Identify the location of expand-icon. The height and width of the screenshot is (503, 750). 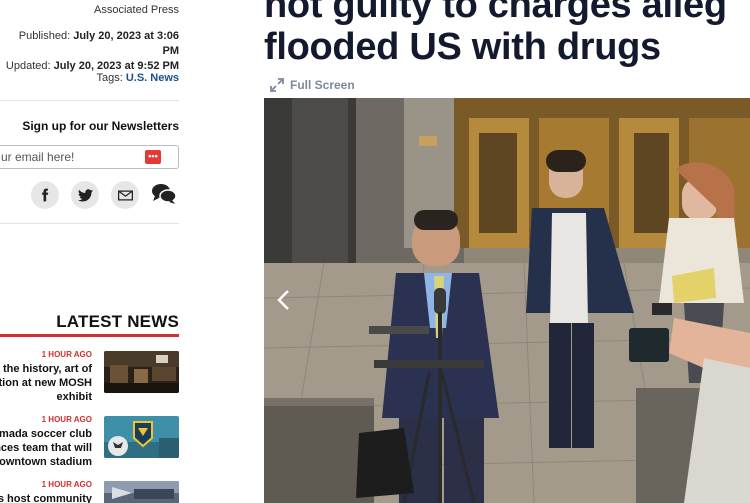
(277, 85).